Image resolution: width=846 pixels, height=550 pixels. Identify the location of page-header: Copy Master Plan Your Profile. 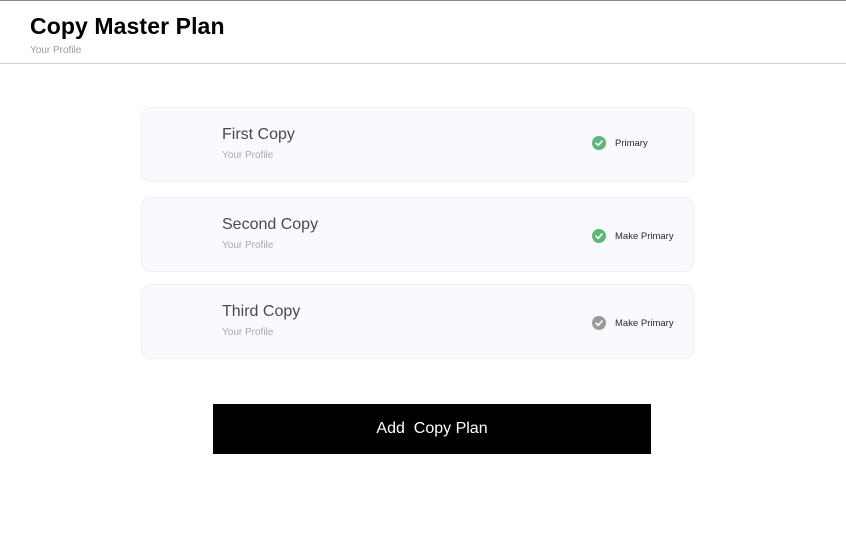
(423, 32).